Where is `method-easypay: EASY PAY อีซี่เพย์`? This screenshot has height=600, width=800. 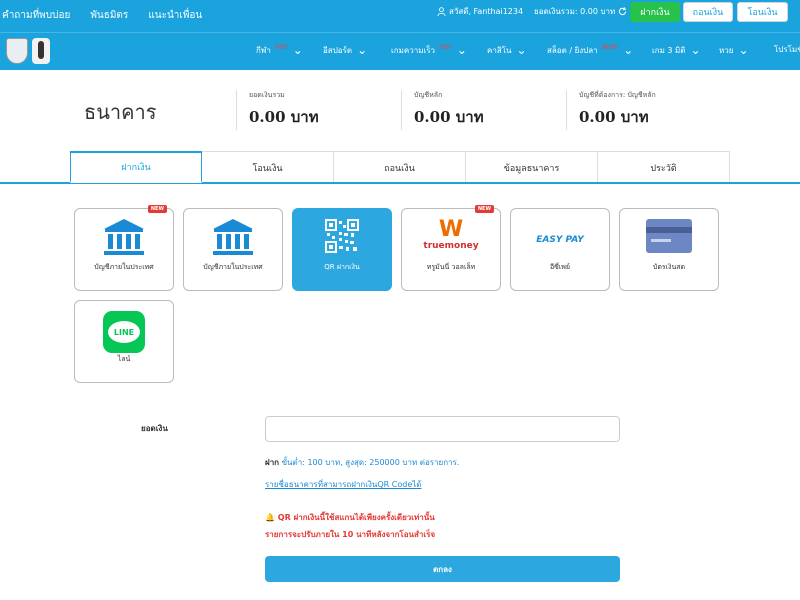
method-easypay: EASY PAY อีซี่เพย์ is located at coordinates (560, 249).